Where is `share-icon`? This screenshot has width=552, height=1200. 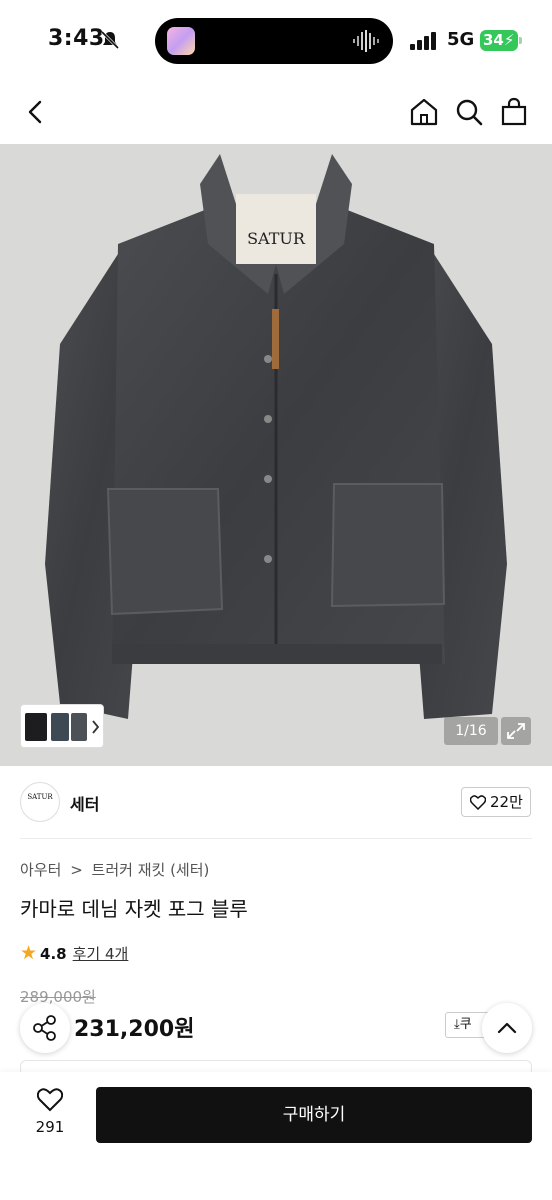 share-icon is located at coordinates (44, 1028).